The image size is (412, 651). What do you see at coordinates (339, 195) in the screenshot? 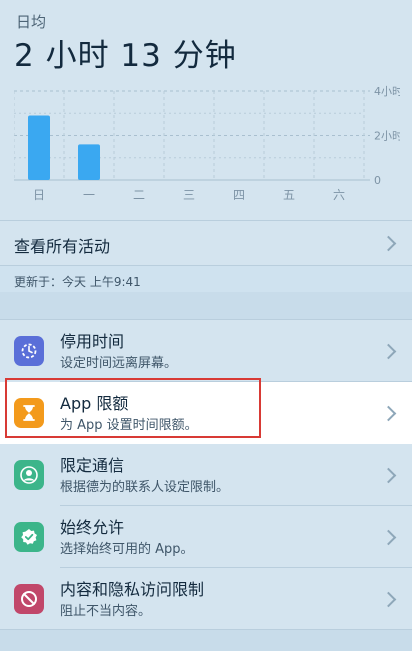
I see `x-tick-label: 六` at bounding box center [339, 195].